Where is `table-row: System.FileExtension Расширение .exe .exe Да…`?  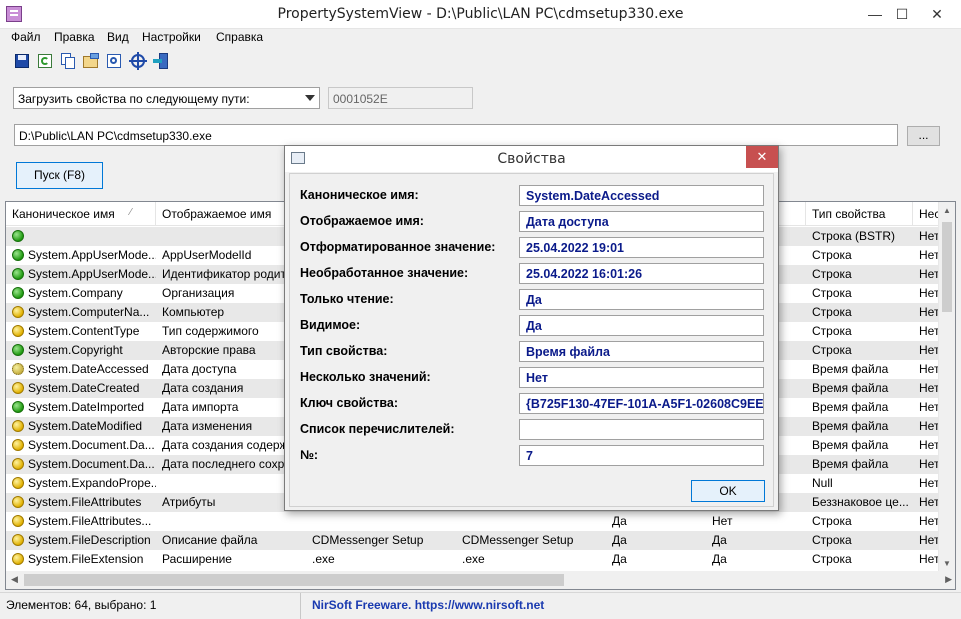 table-row: System.FileExtension Расширение .exe .exe Да… is located at coordinates (472, 559).